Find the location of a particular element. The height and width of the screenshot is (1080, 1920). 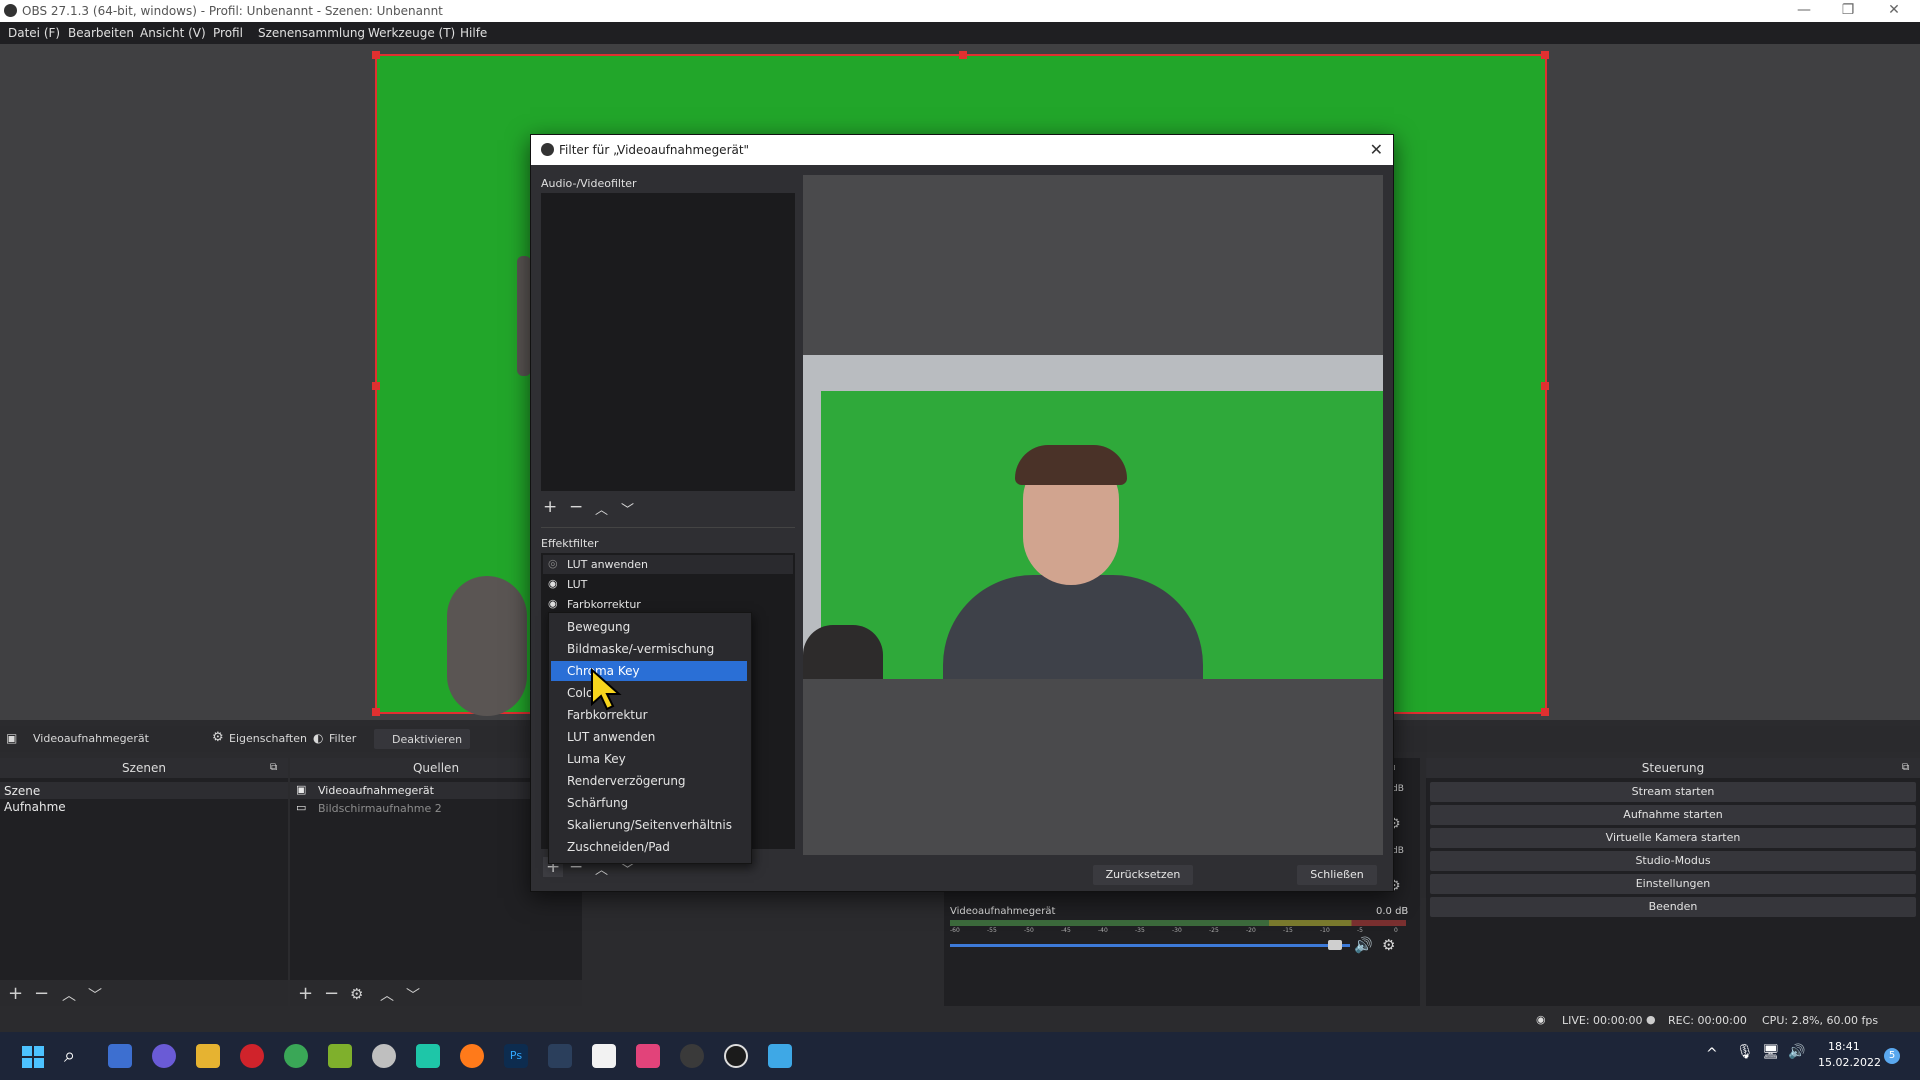

minimize-button: — is located at coordinates (1804, 11).